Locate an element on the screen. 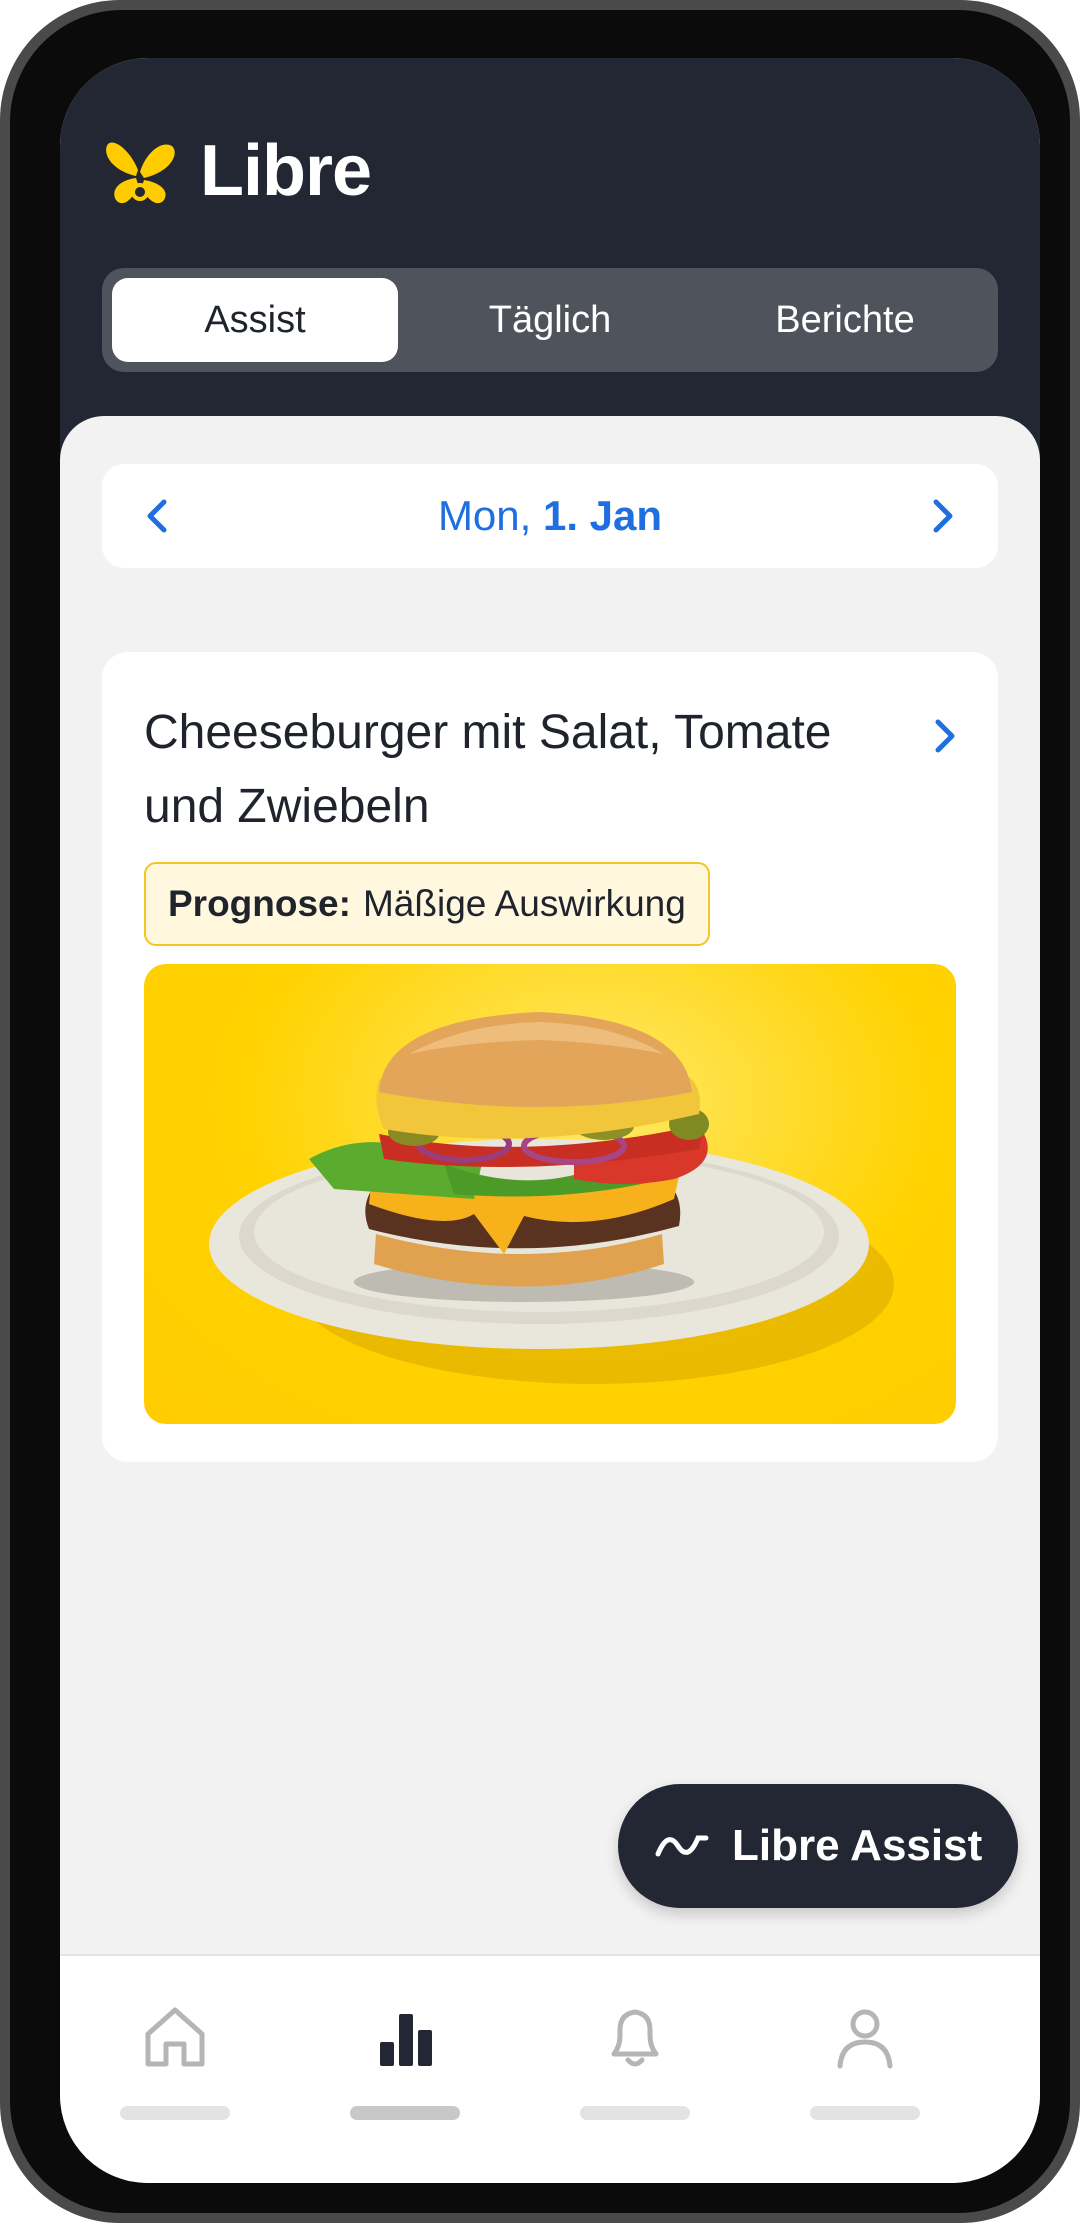  date-weekday: Mon, is located at coordinates (484, 515).